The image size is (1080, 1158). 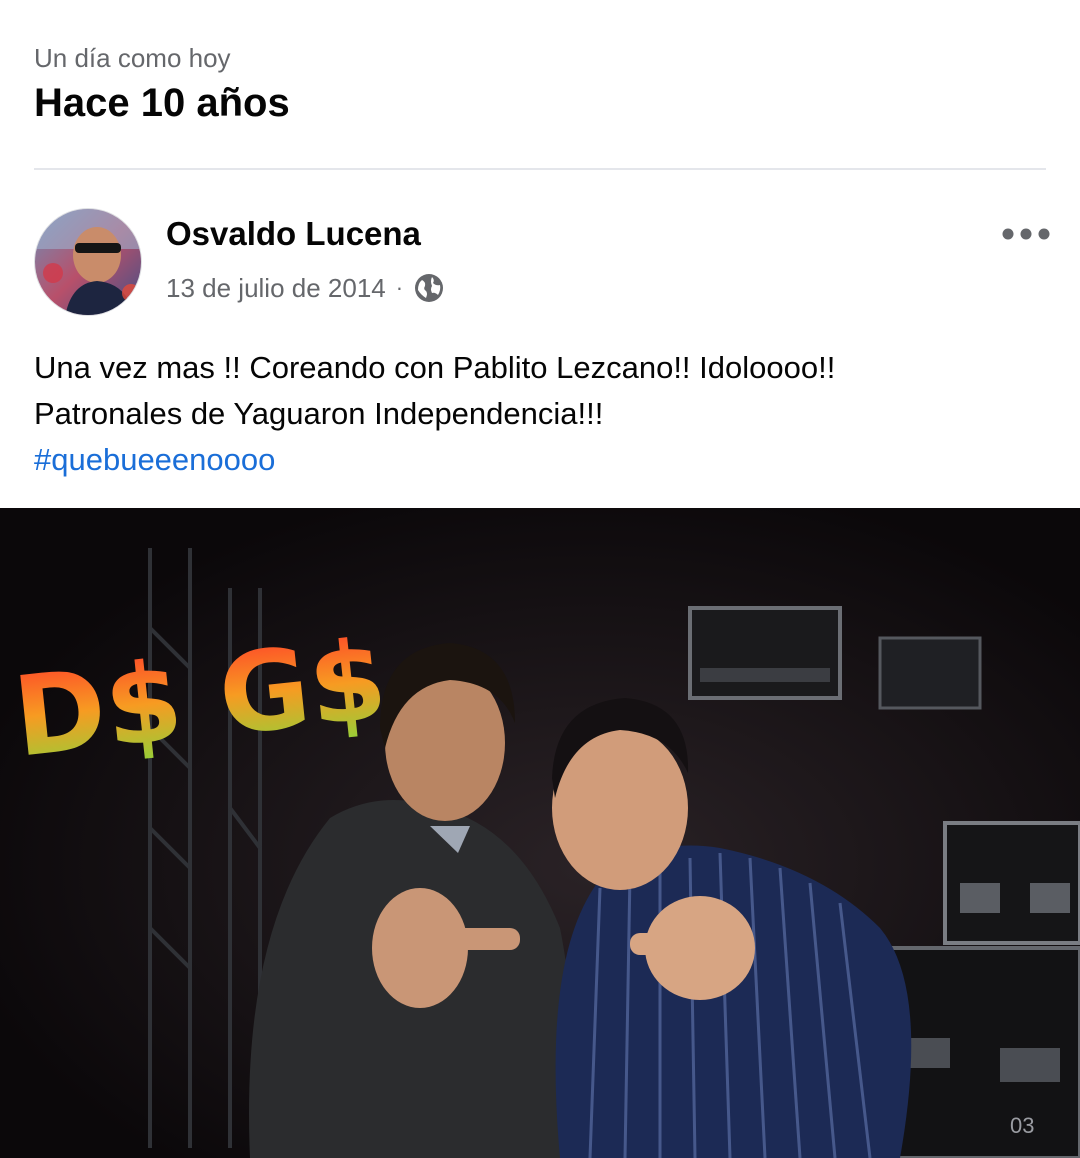 What do you see at coordinates (162, 103) in the screenshot?
I see `memory-title: Hace 10 años` at bounding box center [162, 103].